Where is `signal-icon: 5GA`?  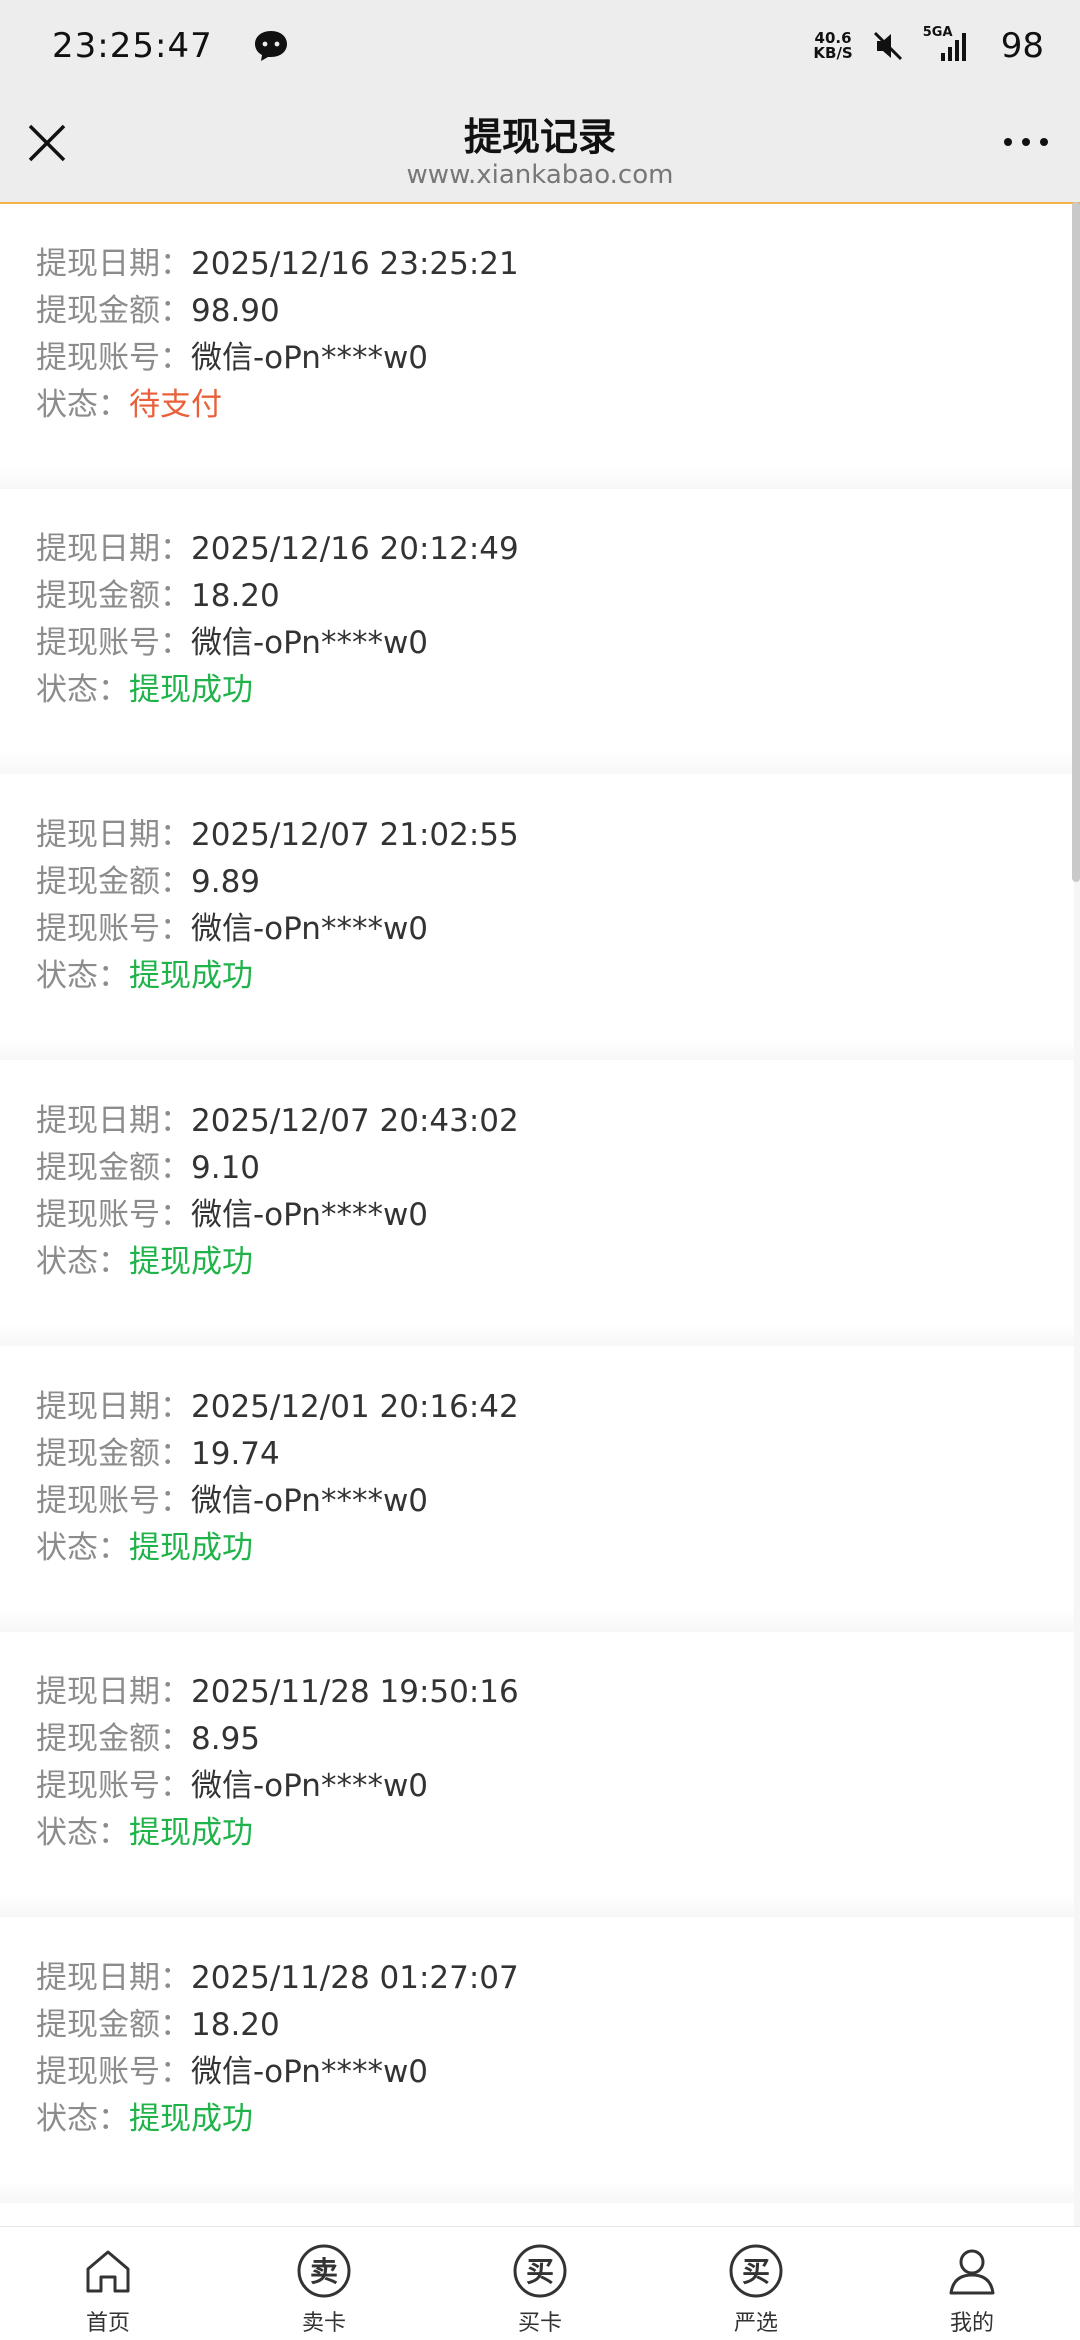 signal-icon: 5GA is located at coordinates (946, 44).